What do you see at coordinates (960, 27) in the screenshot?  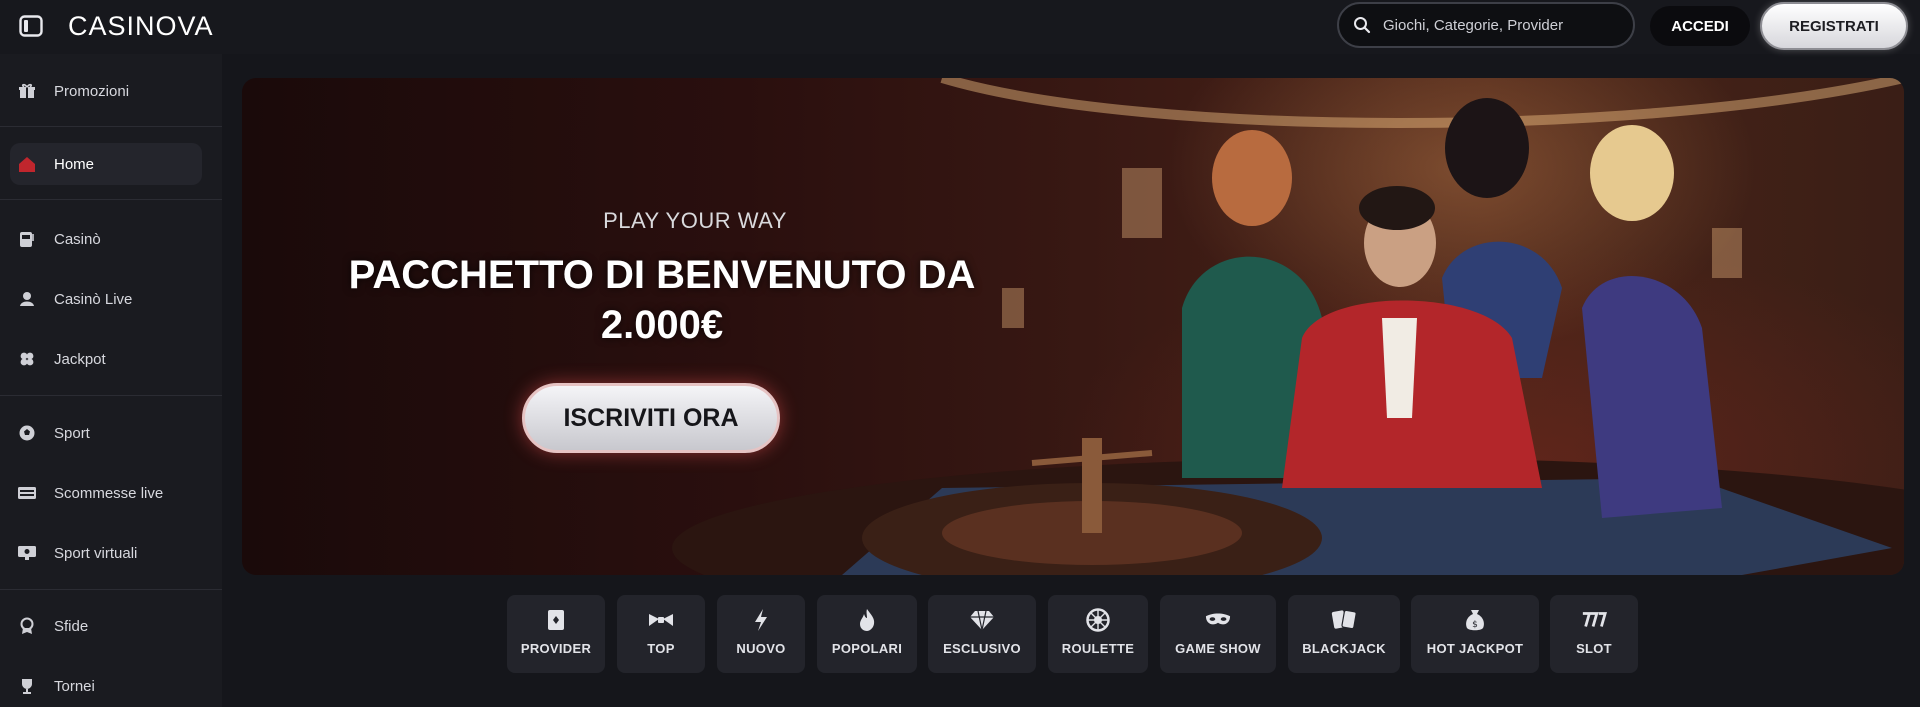 I see `top-bar: CASINOVA ACCEDI REGISTRATI` at bounding box center [960, 27].